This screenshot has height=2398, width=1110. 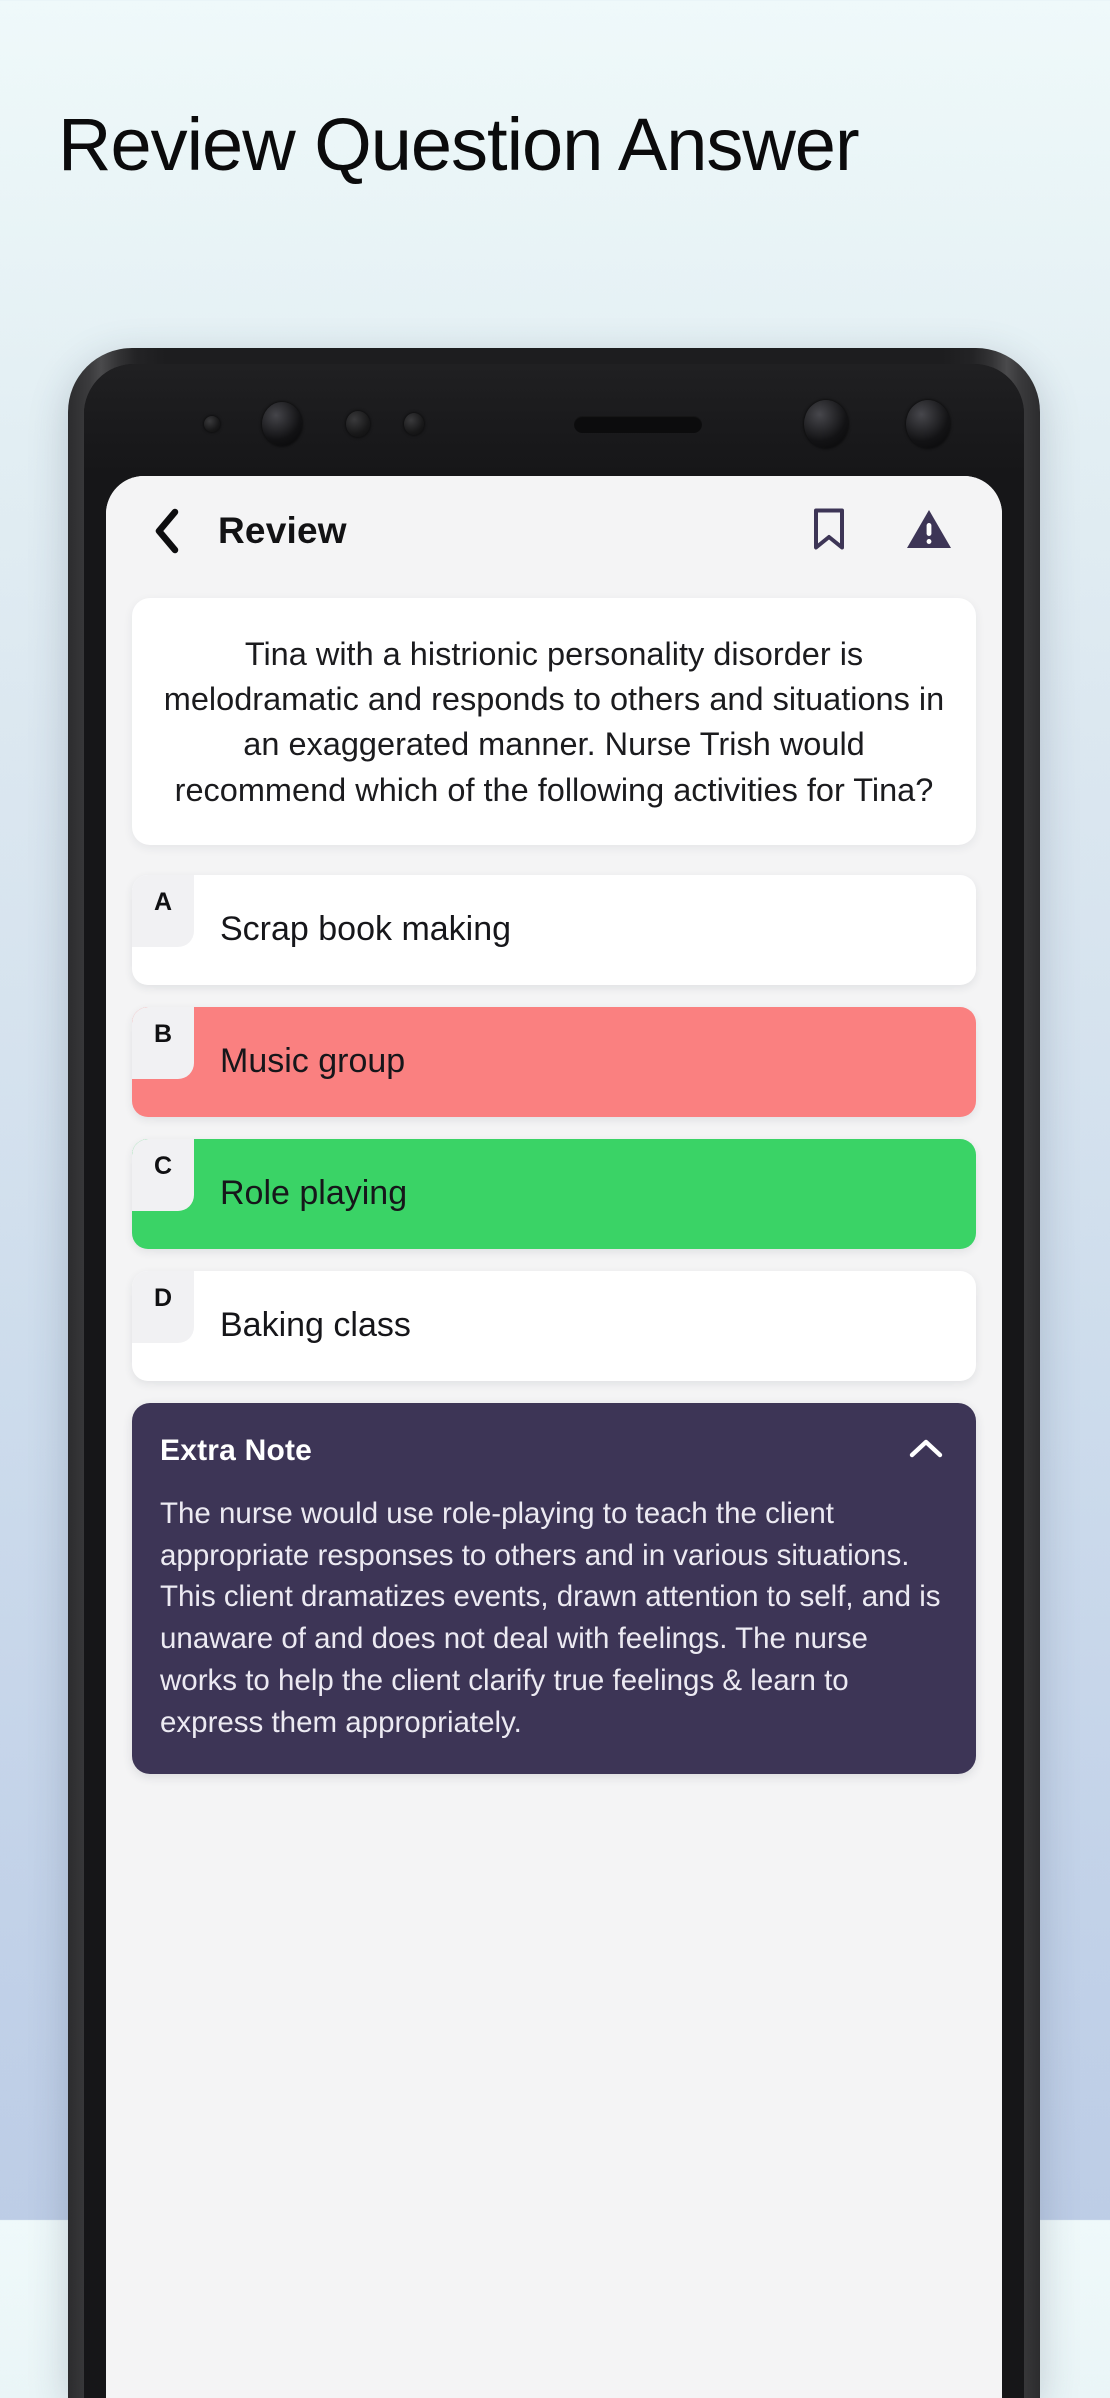 I want to click on extra-note-header: Extra Note, so click(x=554, y=1461).